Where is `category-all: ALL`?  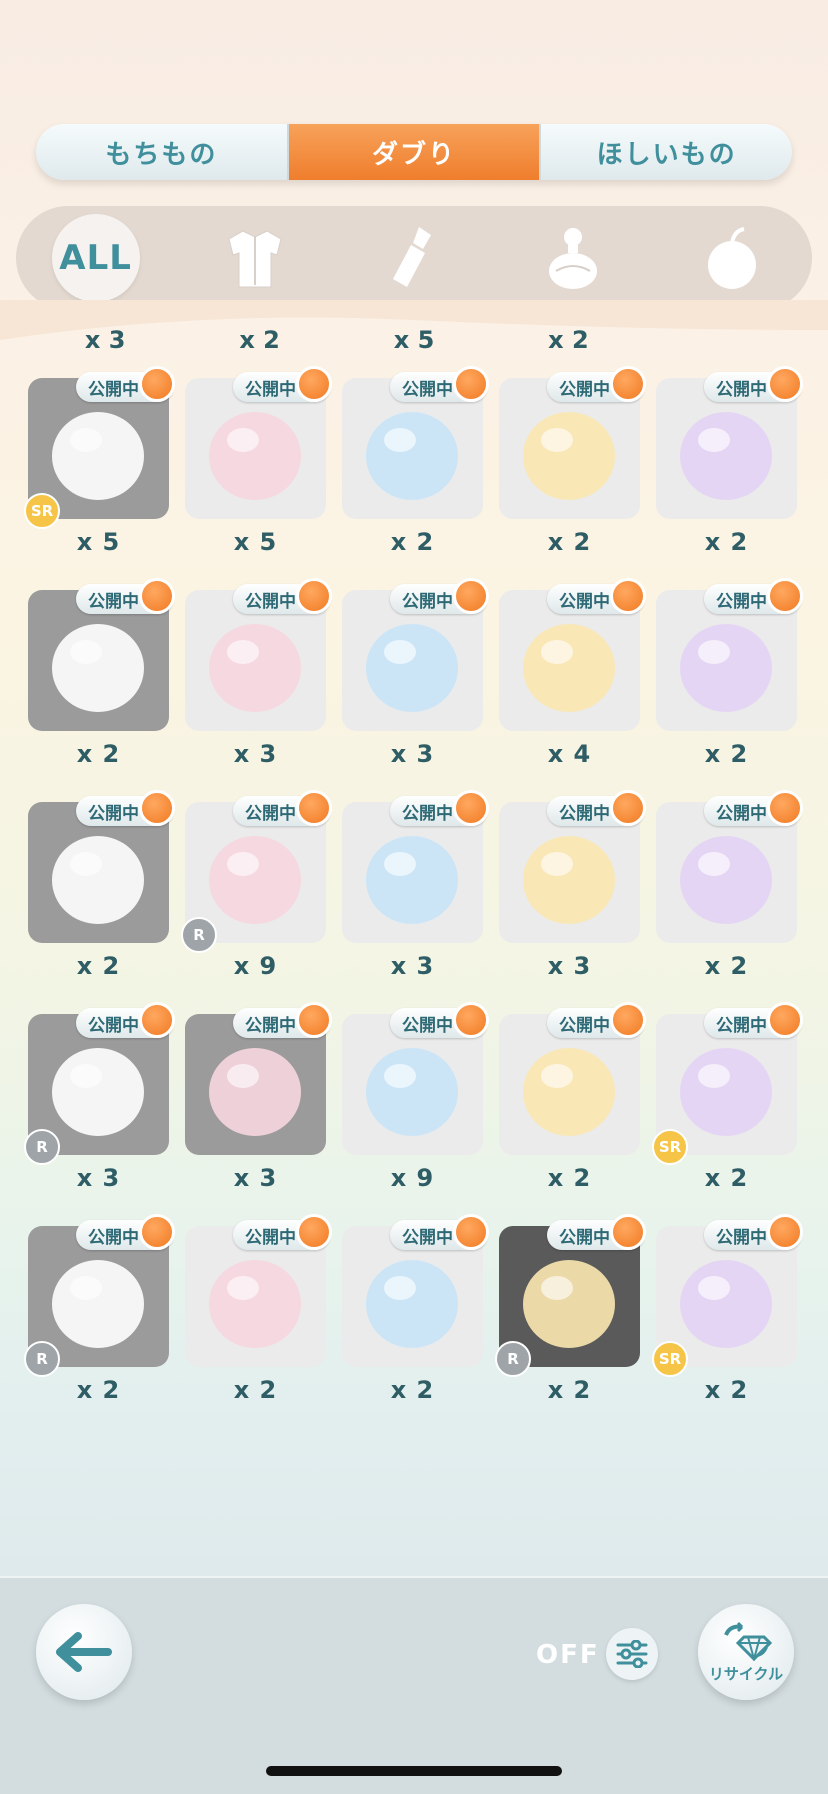
category-all: ALL is located at coordinates (95, 258).